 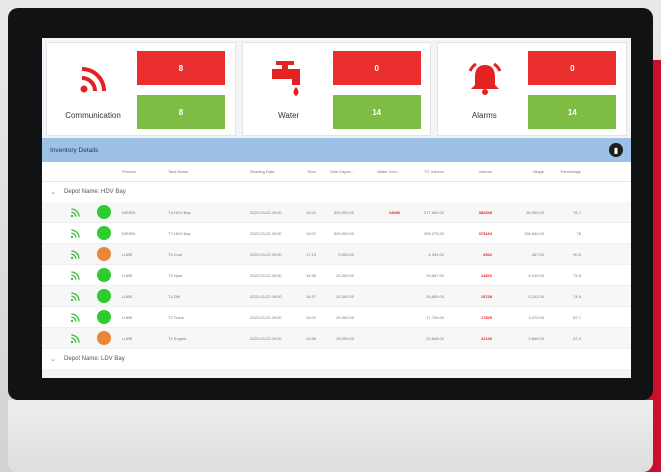 I want to click on cell-volume: 17829, so click(x=486, y=317).